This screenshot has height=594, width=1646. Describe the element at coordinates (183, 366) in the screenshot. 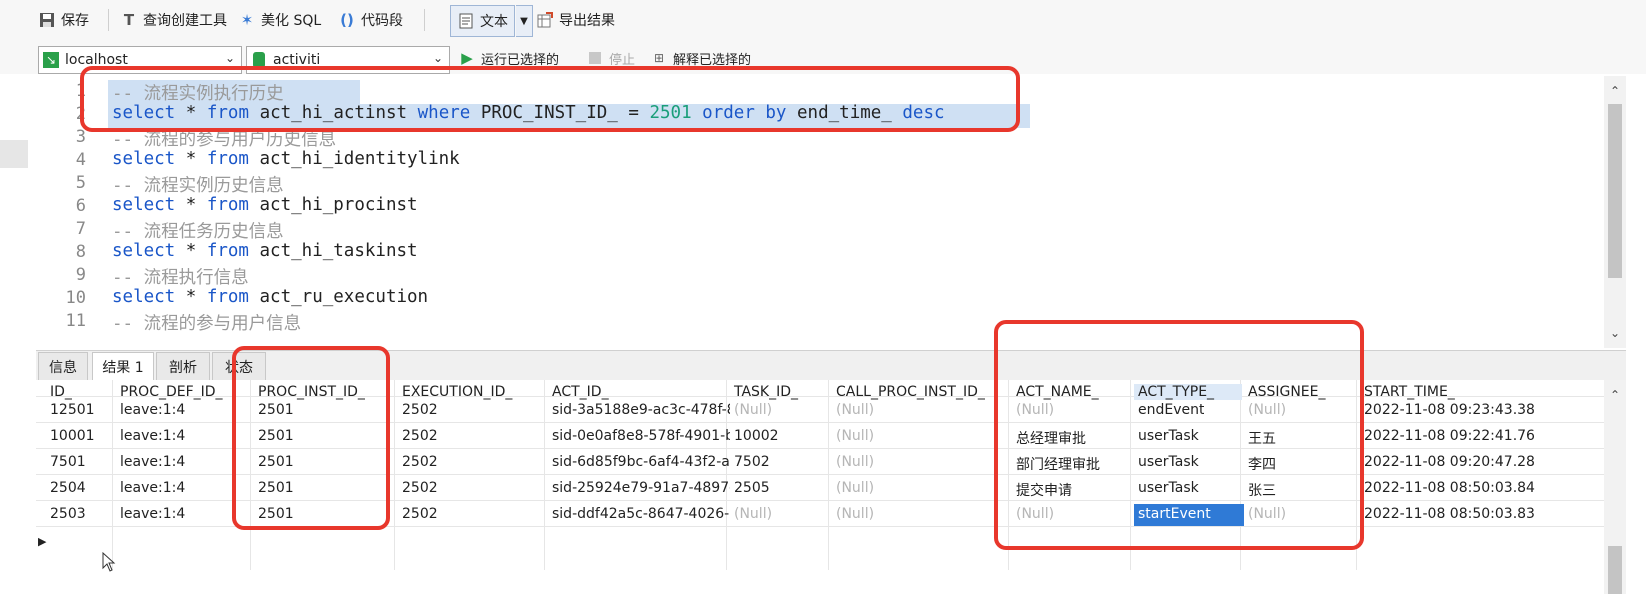

I see `tab-profile: 剖析` at that location.